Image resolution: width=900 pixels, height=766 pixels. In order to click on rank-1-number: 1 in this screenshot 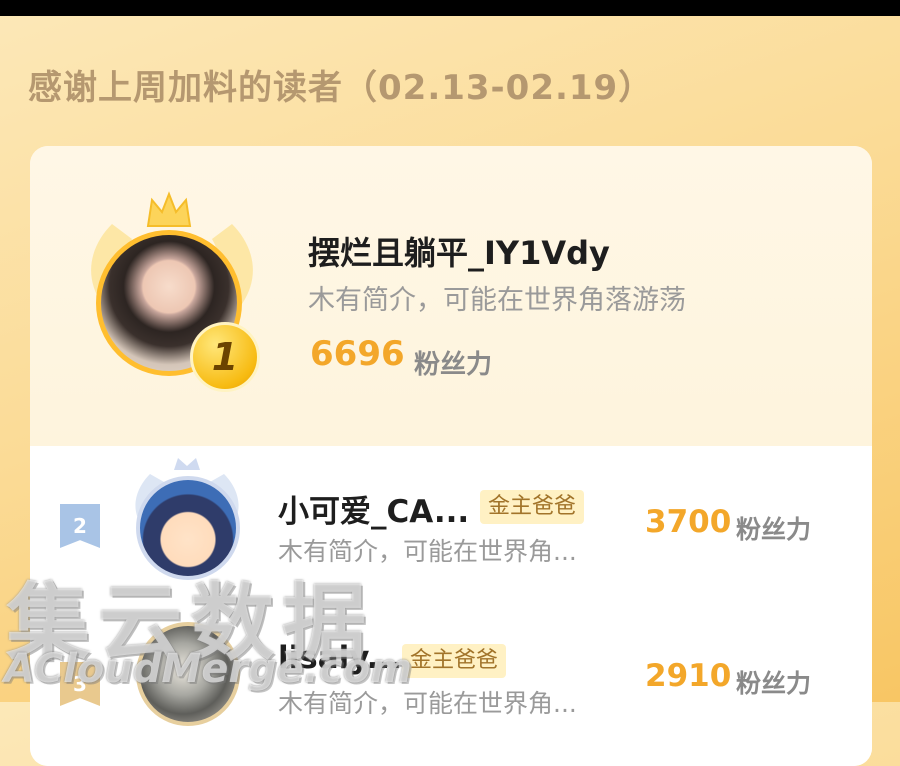, I will do `click(225, 357)`.